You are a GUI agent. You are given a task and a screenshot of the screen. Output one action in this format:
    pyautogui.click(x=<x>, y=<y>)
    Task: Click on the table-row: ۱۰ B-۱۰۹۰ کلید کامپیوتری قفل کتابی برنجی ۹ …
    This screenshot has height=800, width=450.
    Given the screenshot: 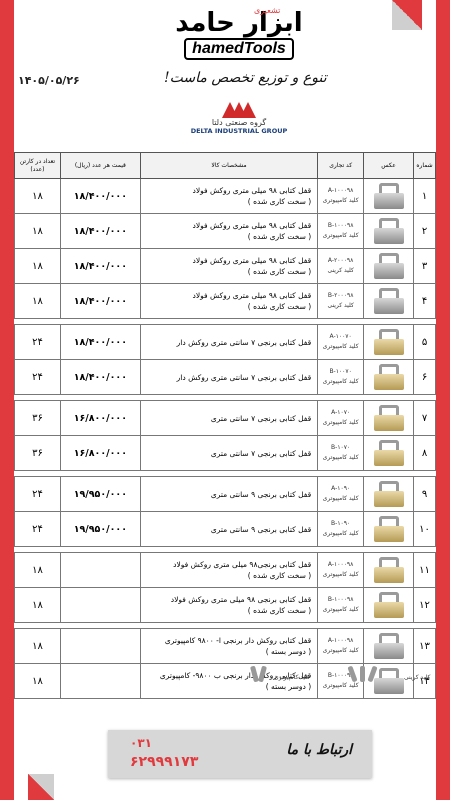 What is the action you would take?
    pyautogui.click(x=225, y=529)
    